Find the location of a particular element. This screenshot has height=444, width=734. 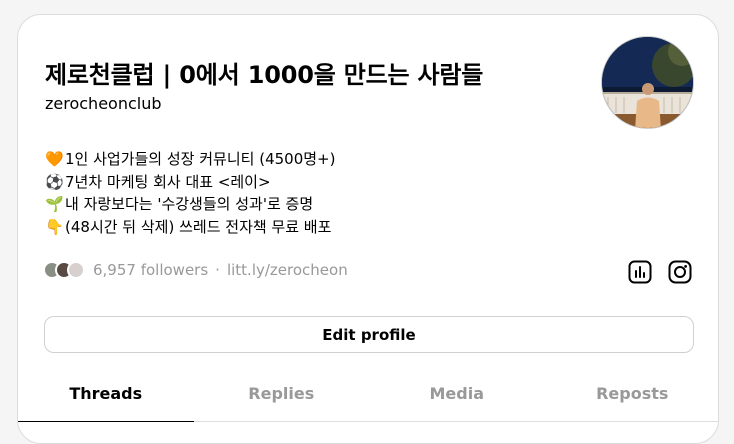

tab-media: Media is located at coordinates (457, 399).